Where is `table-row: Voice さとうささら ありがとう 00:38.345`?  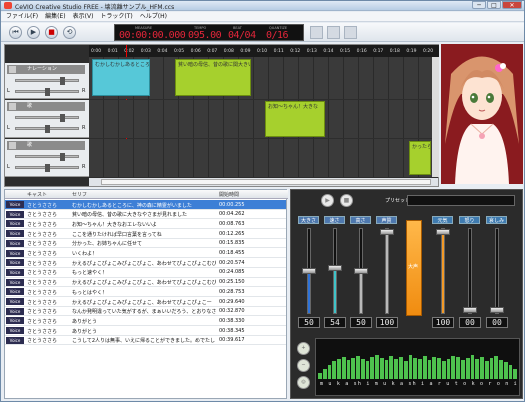 table-row: Voice さとうささら ありがとう 00:38.345 is located at coordinates (145, 331).